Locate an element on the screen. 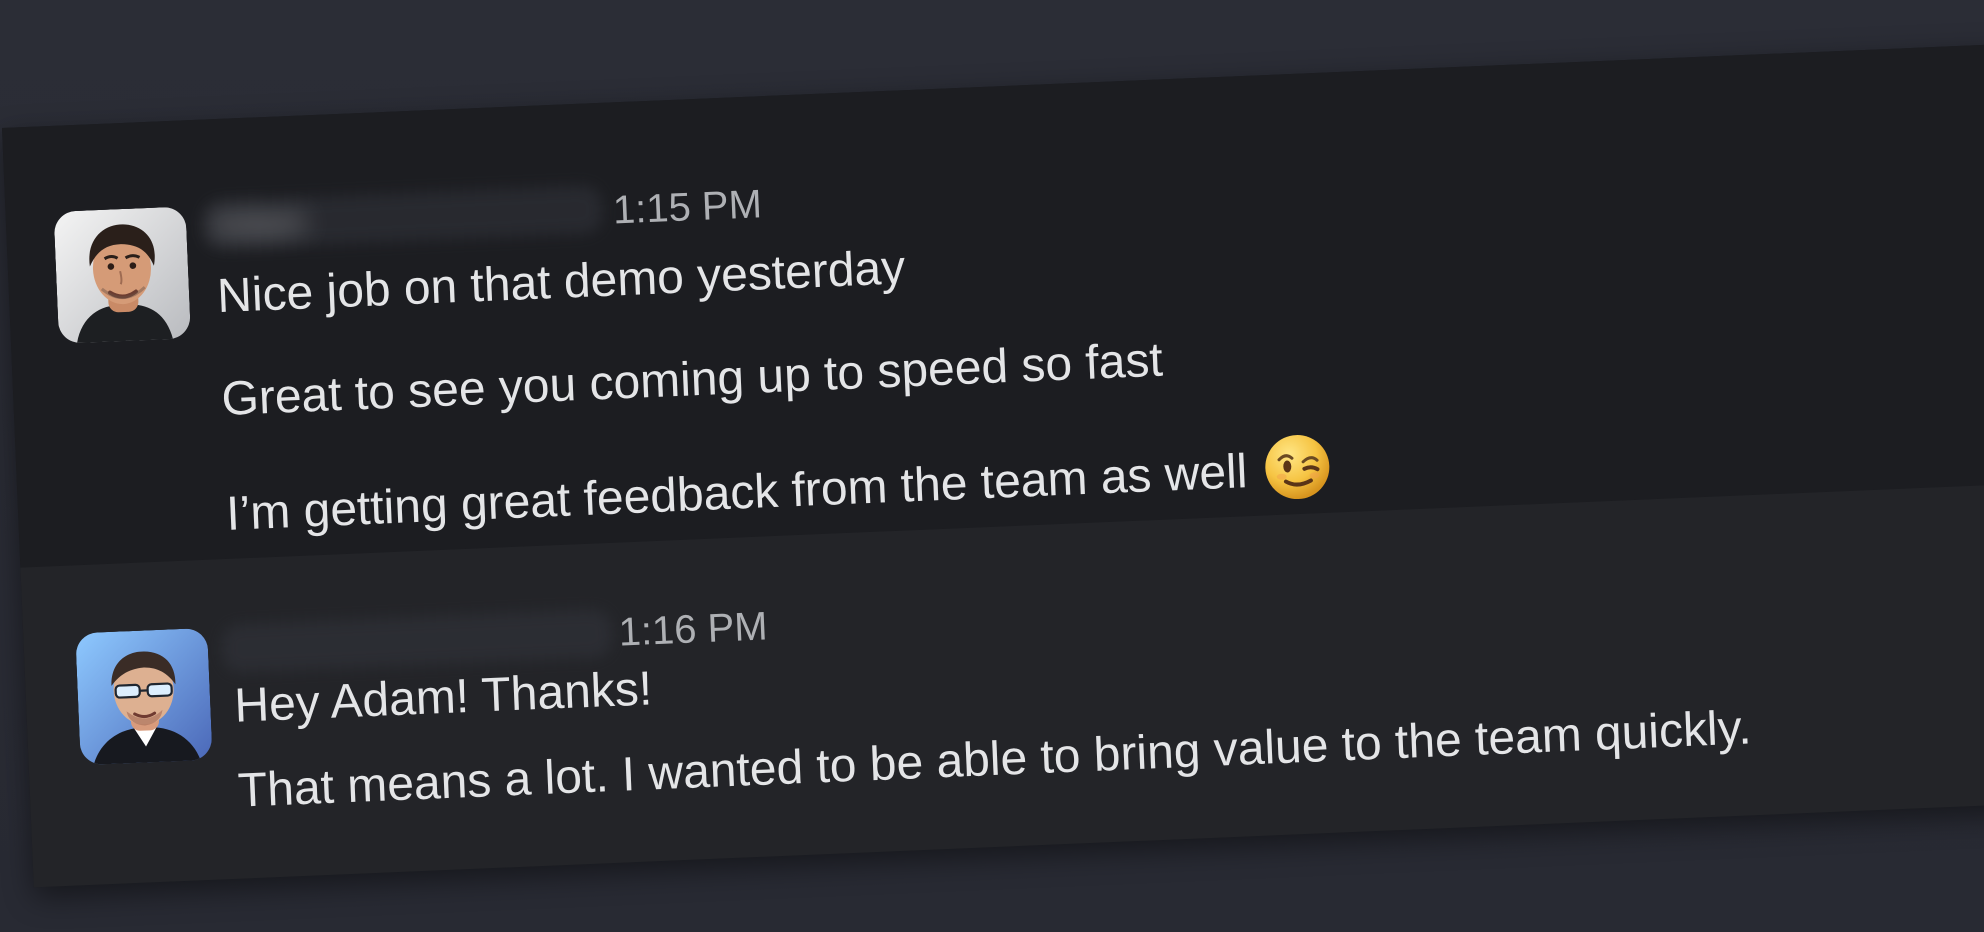 The height and width of the screenshot is (932, 1984). message-text: Nice job on that demo yesterday is located at coordinates (561, 282).